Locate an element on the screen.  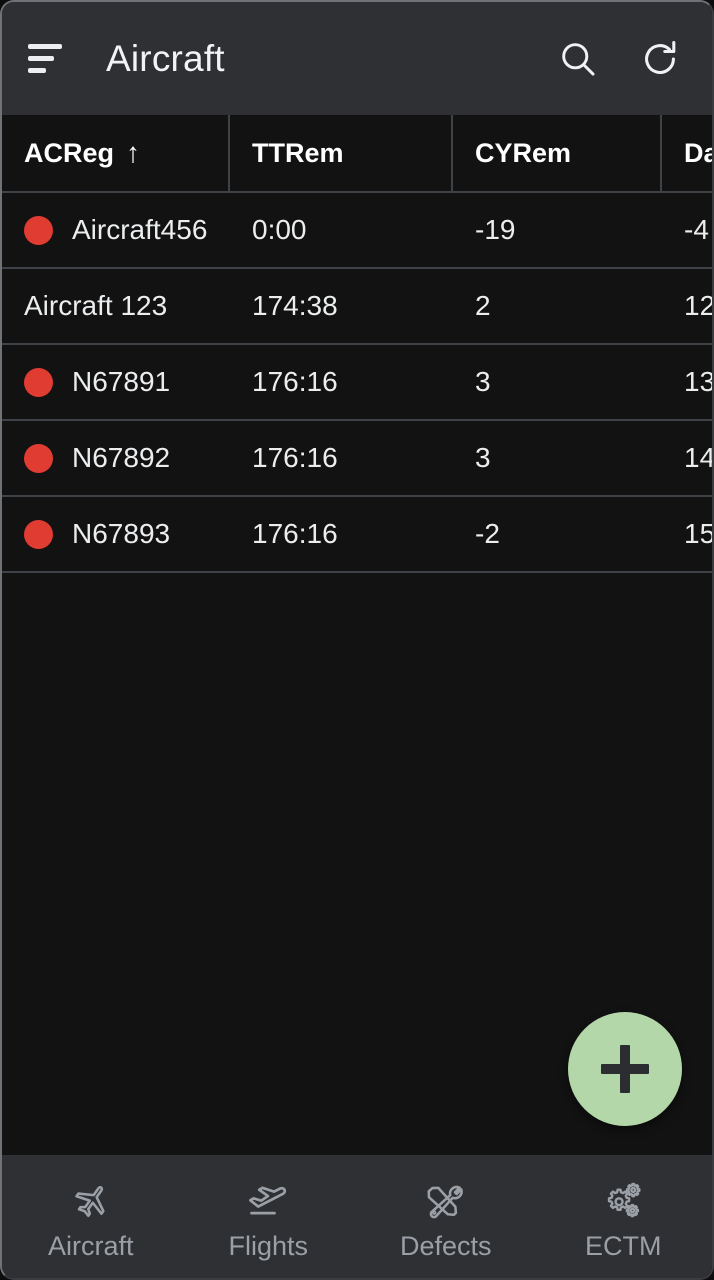
nav-item-aircraft-label: Aircraft is located at coordinates (90, 1246).